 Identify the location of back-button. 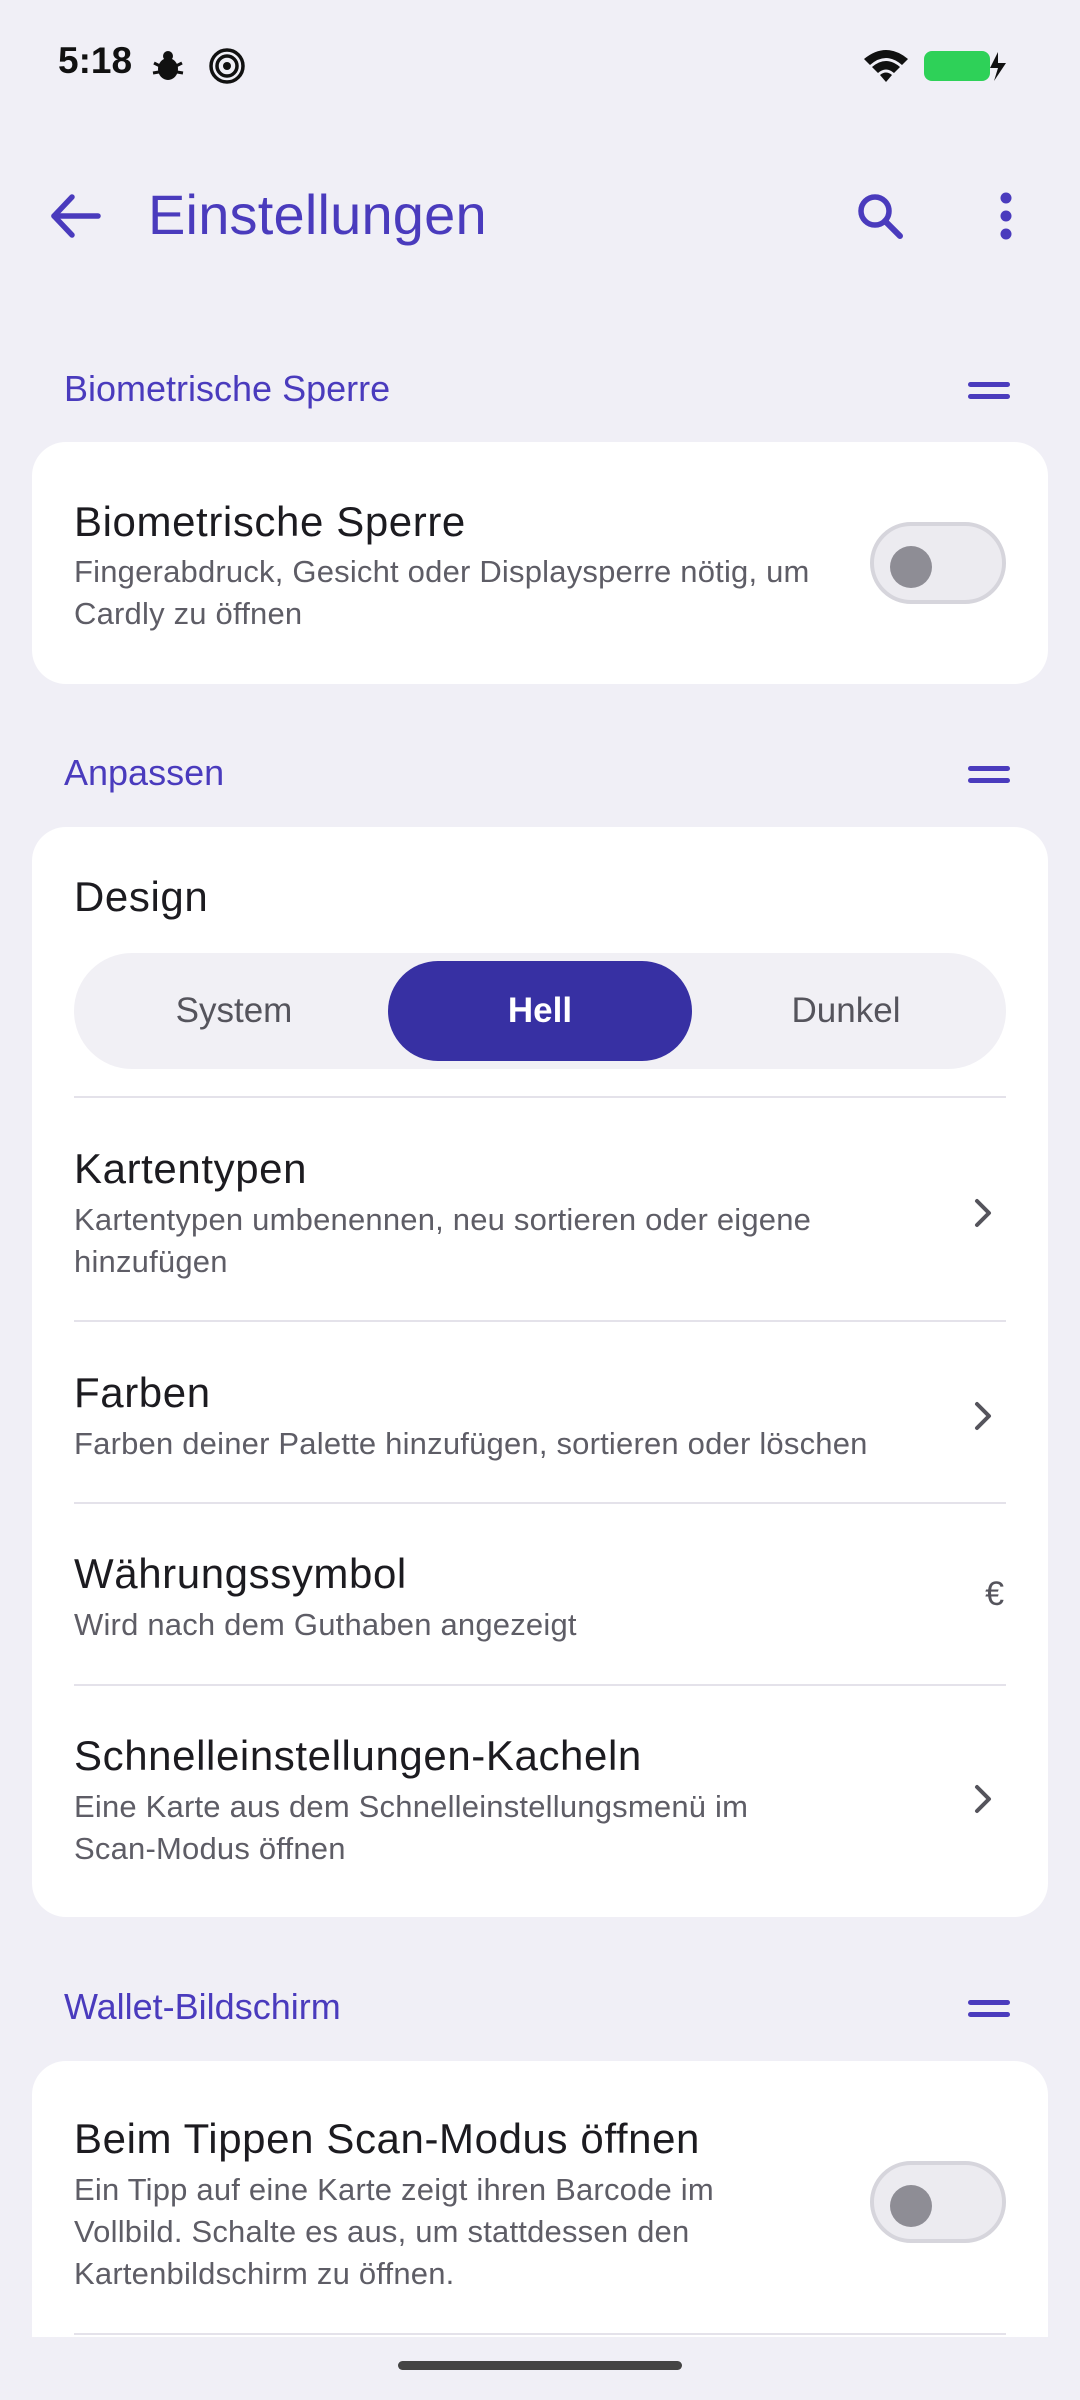
(75, 216).